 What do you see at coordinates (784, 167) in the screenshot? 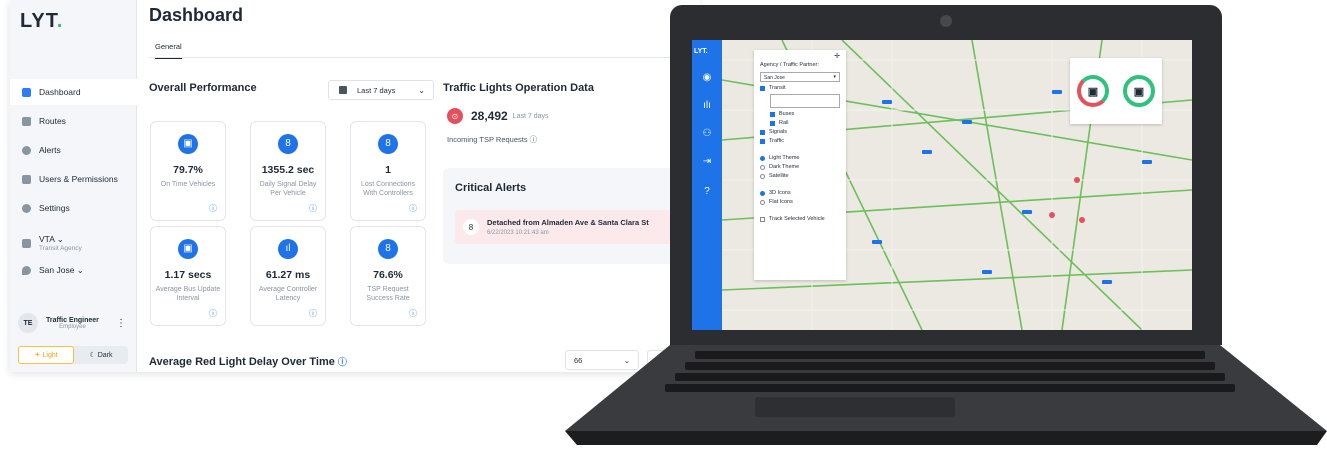
I see `option-label: Dark Theme` at bounding box center [784, 167].